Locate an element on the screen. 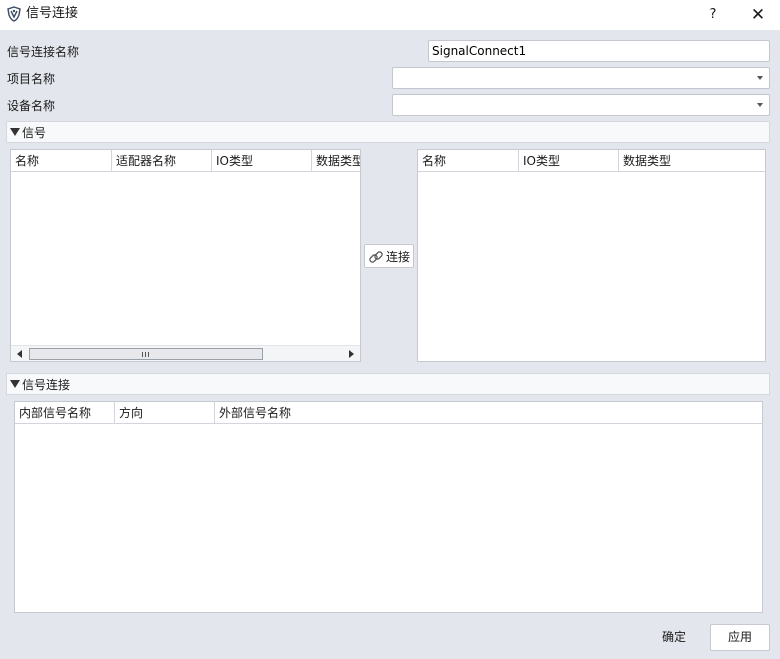  table-header: 名称 IO类型 数据类型 is located at coordinates (591, 161).